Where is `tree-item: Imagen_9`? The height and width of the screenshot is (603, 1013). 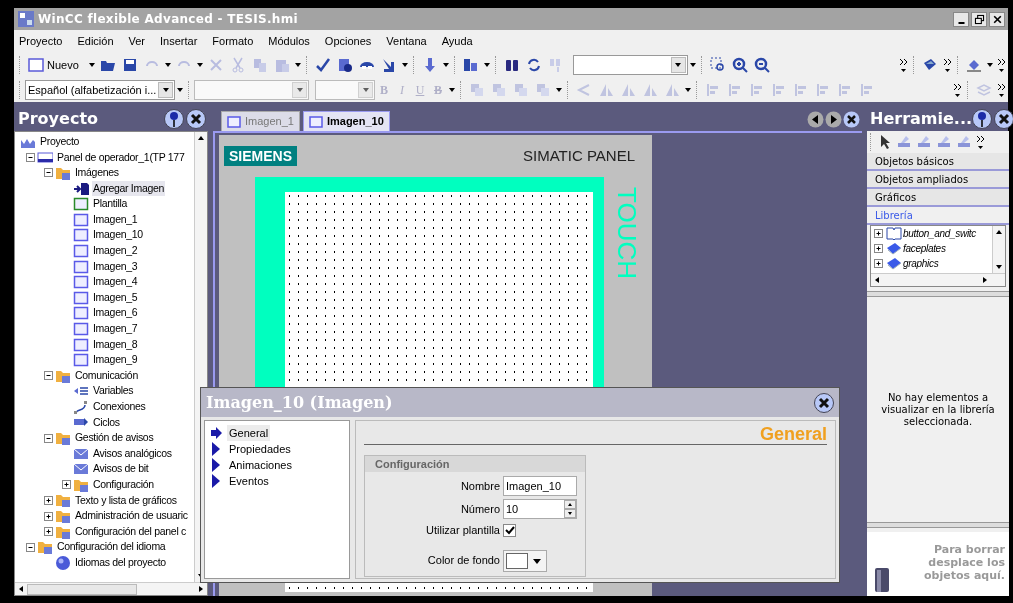
tree-item: Imagen_9 is located at coordinates (115, 360).